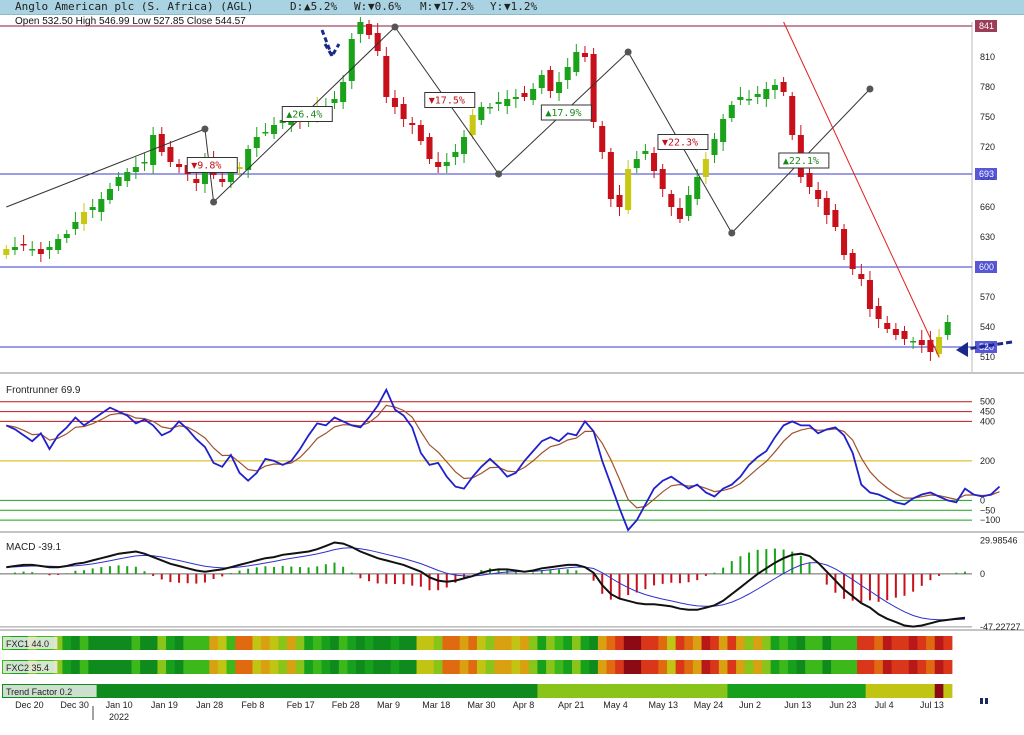 This screenshot has width=1024, height=735. Describe the element at coordinates (482, 705) in the screenshot. I see `x-axis-label: Mar 30` at that location.